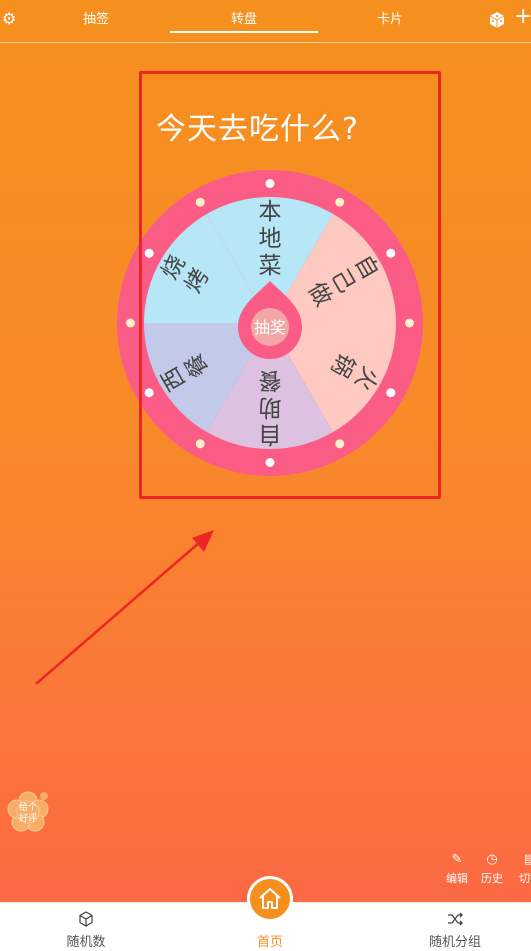 This screenshot has height=951, width=531. I want to click on plus-icon: +, so click(522, 17).